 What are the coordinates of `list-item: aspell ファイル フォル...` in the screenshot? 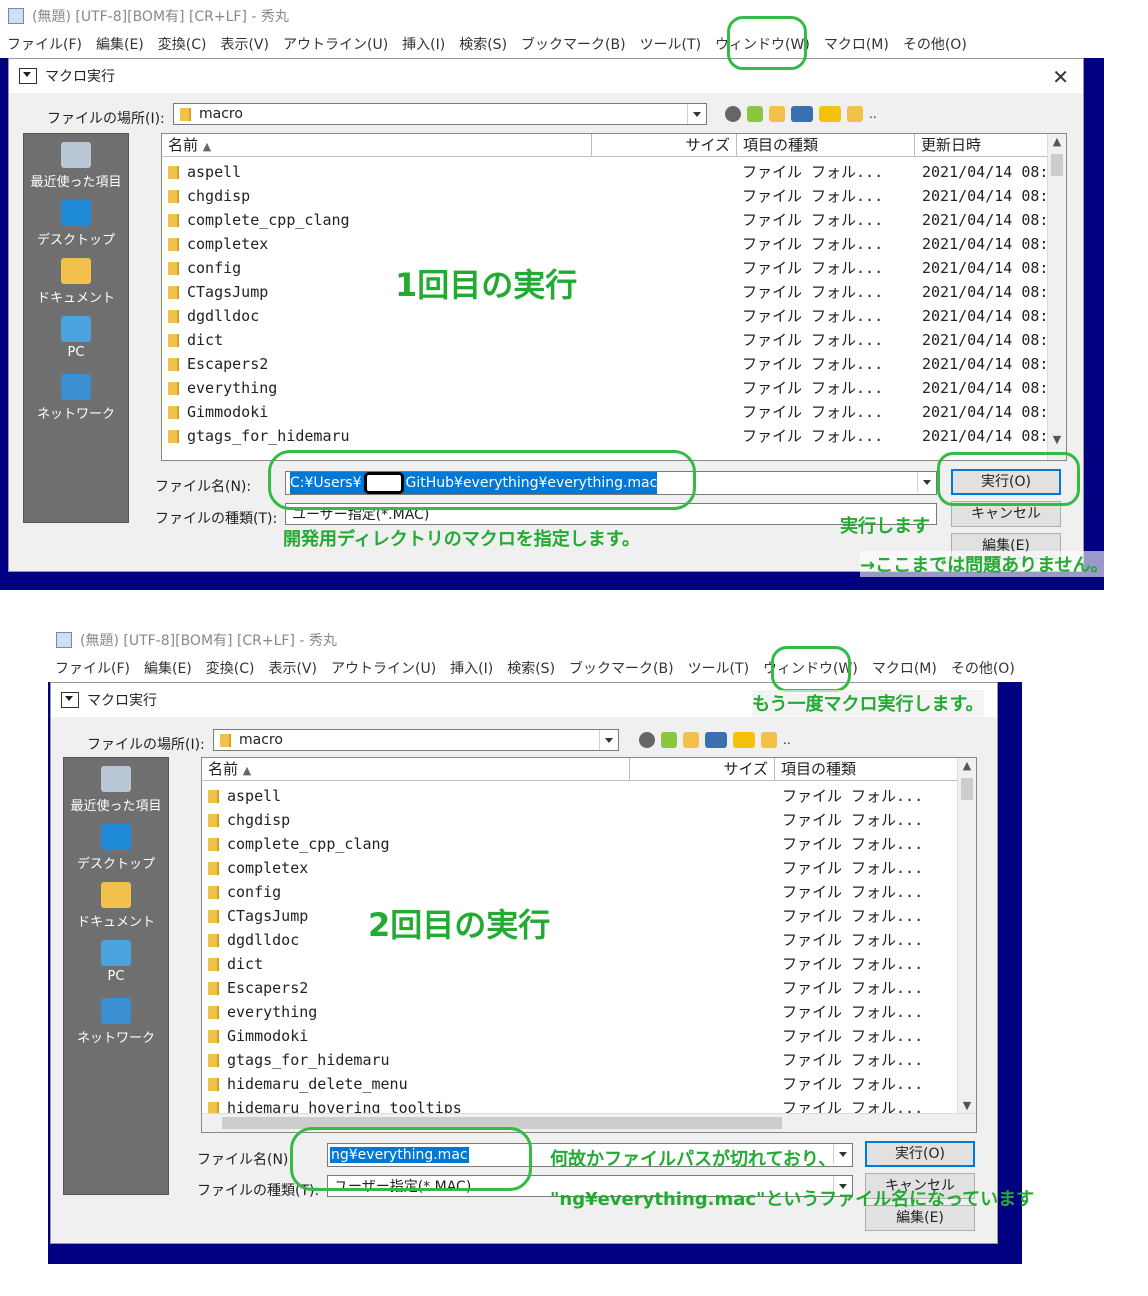 It's located at (589, 796).